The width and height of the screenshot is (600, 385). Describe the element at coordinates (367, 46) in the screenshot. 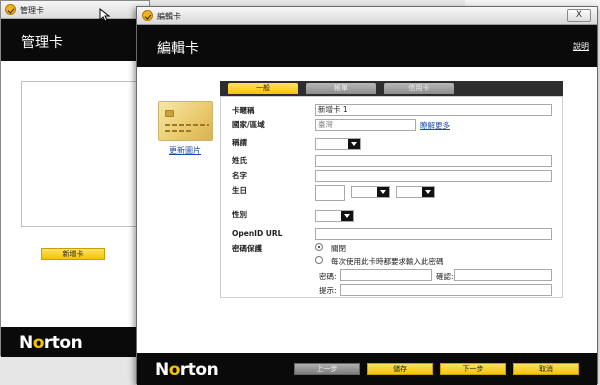

I see `edit-card-header: 編輯卡 說明` at that location.